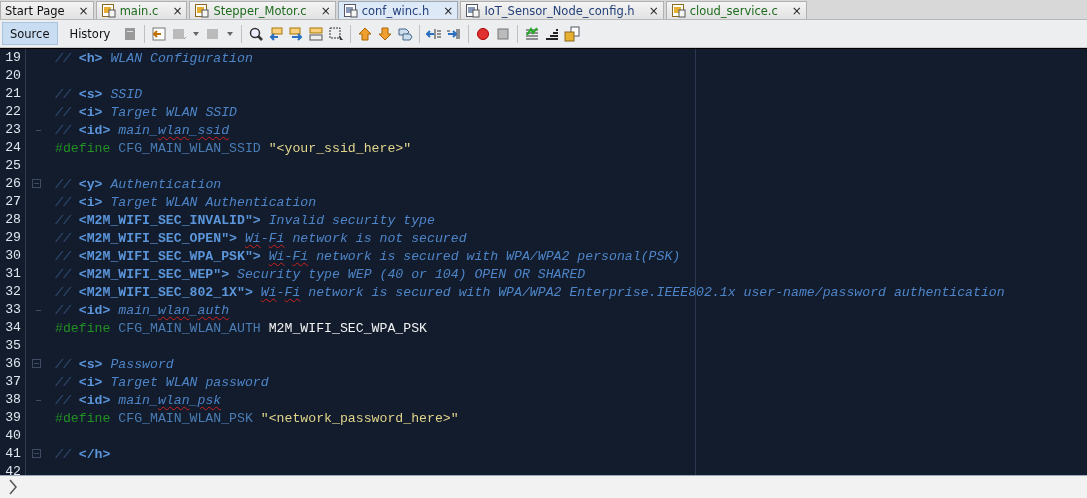 The image size is (1087, 498). I want to click on comment-text: network is not secured, so click(379, 238).